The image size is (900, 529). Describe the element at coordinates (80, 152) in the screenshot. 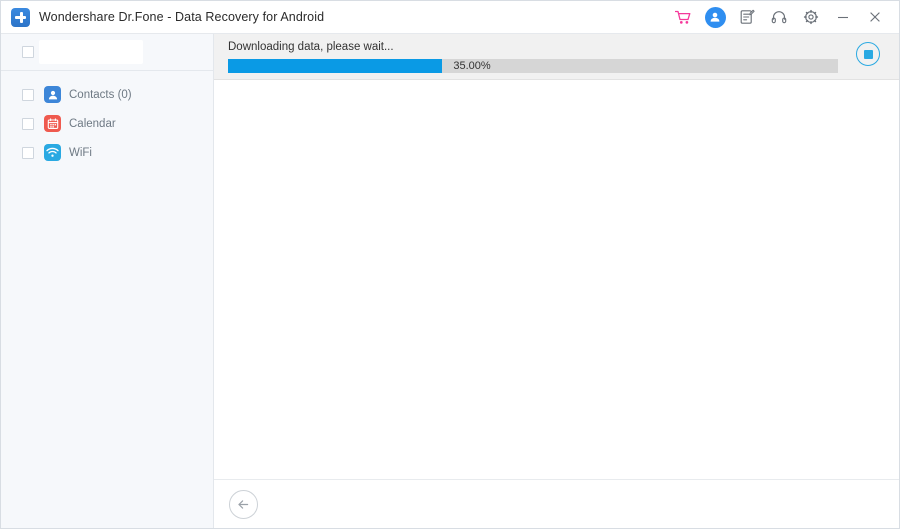

I see `sidebar-item-label: WiFi` at that location.